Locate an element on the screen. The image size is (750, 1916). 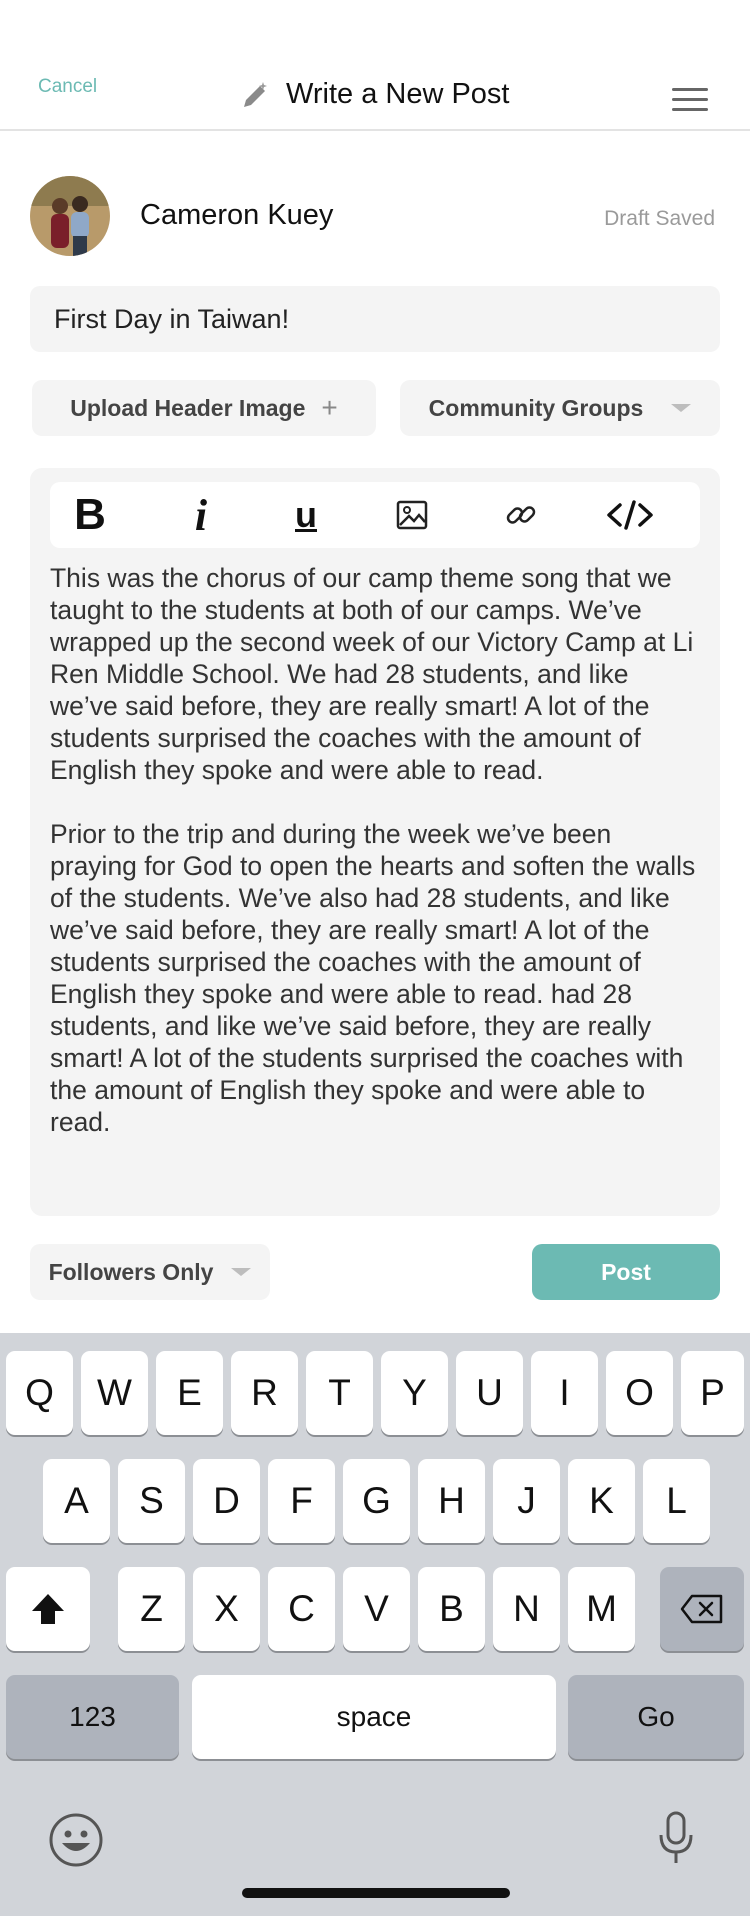
italic-button: i is located at coordinates (201, 515).